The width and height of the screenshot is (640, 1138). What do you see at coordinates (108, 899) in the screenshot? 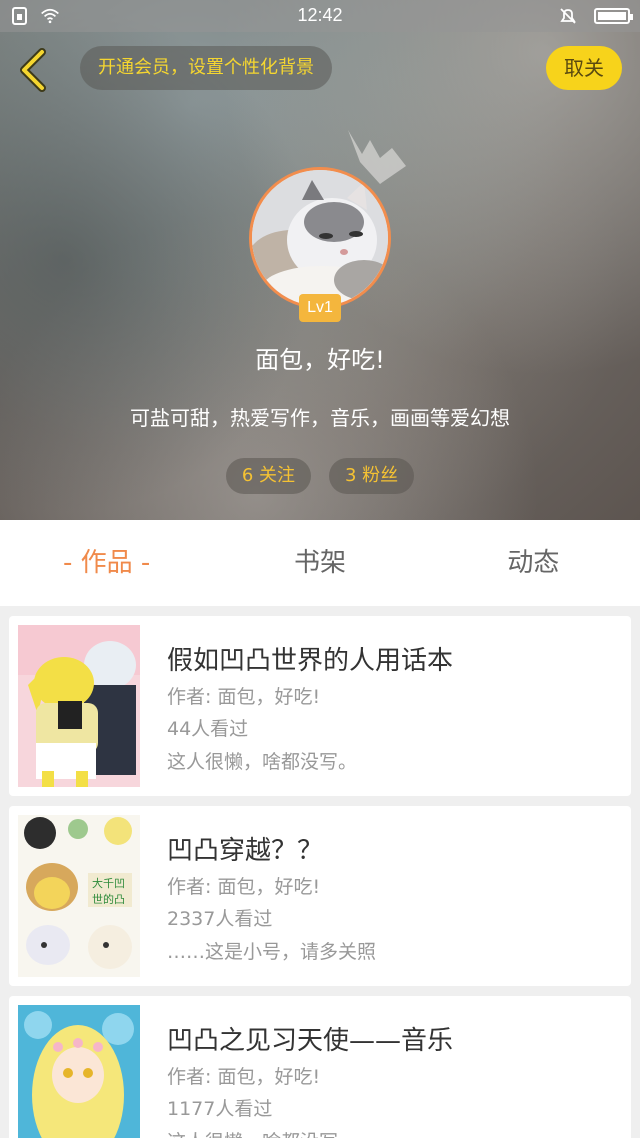
I see `svg-text: 世的凸` at bounding box center [108, 899].